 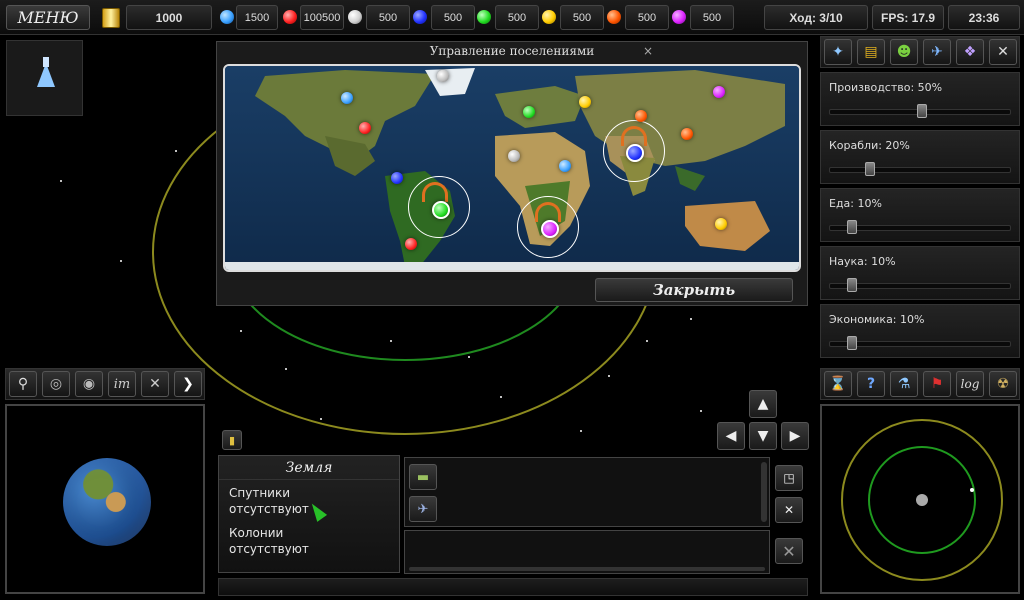 I want to click on colonies-label: Колонии, so click(x=256, y=533).